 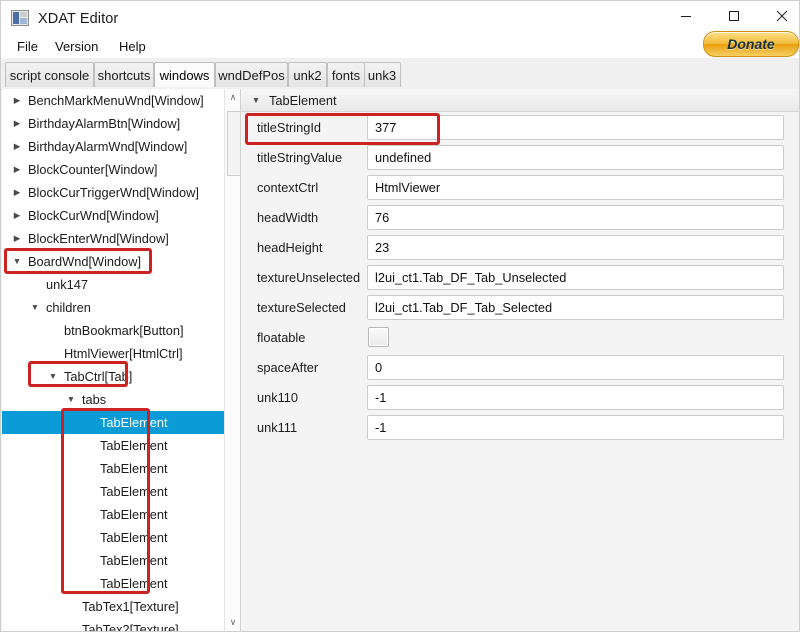 I want to click on tree-node: ▶ BlockEnterWnd[Window], so click(x=113, y=238).